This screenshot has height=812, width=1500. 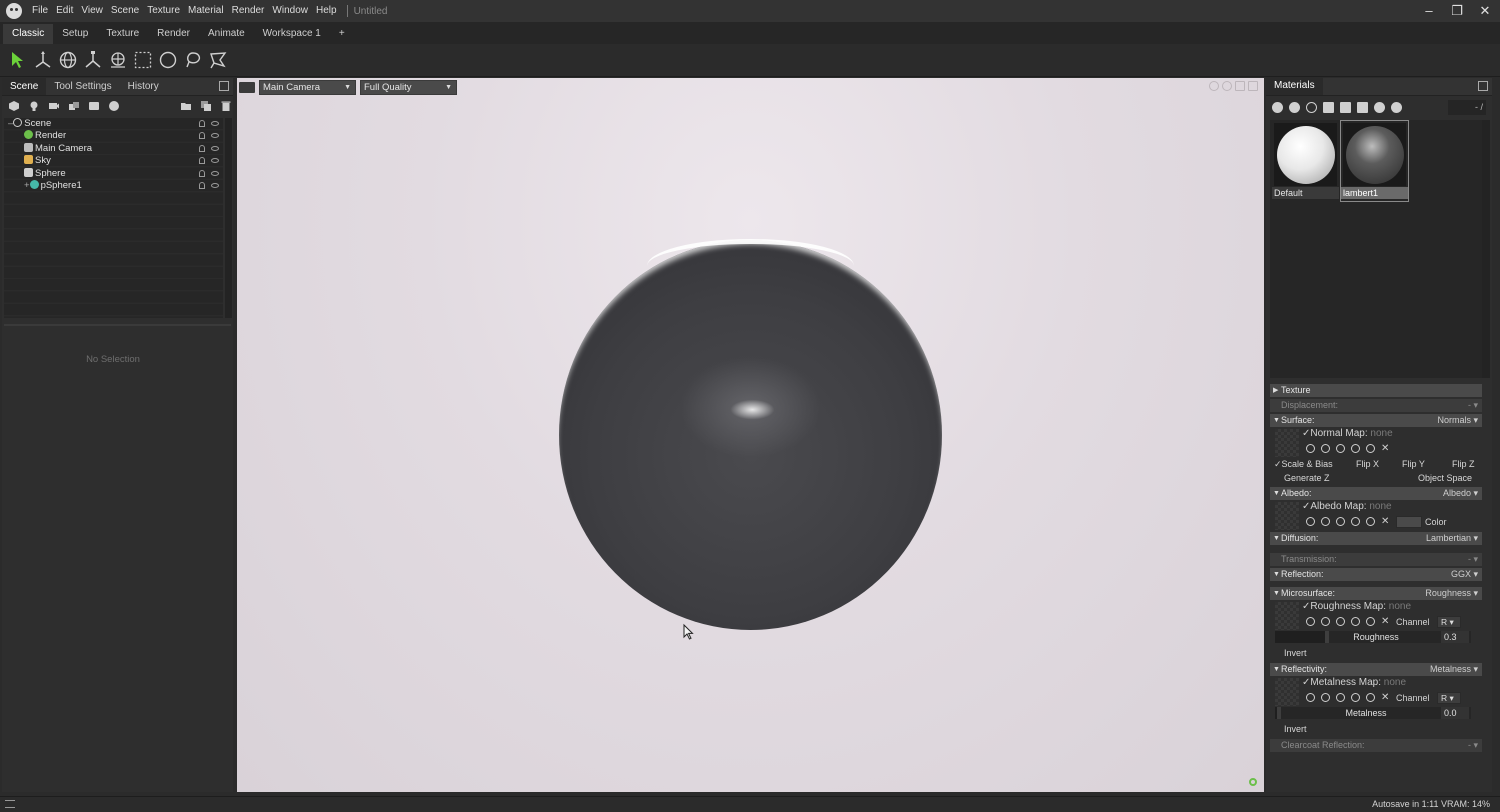 What do you see at coordinates (290, 11) in the screenshot?
I see `menu-window: Window` at bounding box center [290, 11].